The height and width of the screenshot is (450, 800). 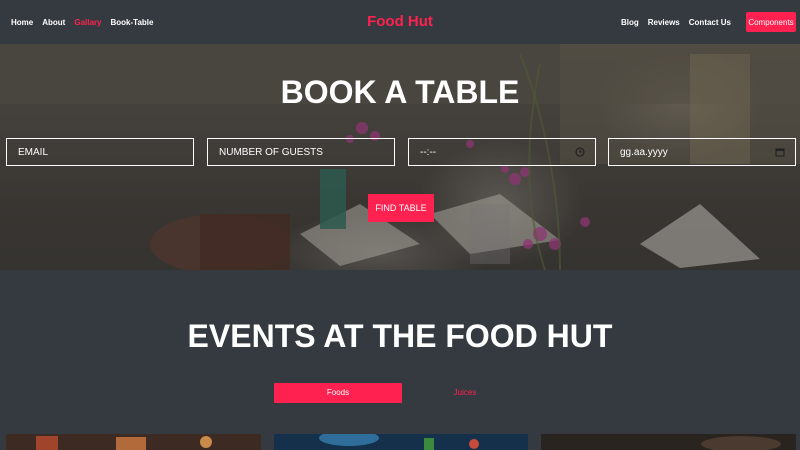 What do you see at coordinates (400, 92) in the screenshot?
I see `book-table-title: BOOK A TABLE` at bounding box center [400, 92].